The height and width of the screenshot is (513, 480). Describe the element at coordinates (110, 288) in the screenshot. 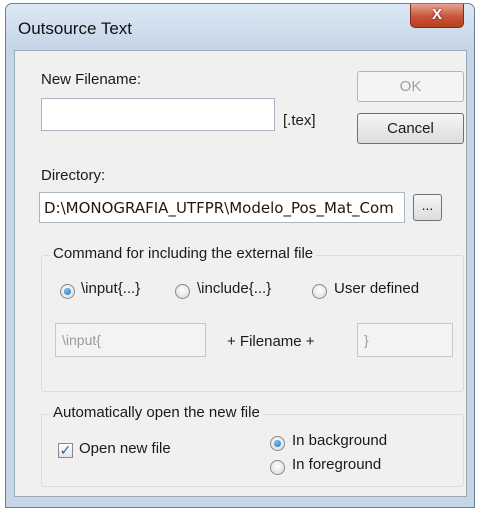

I see `radio-input-command-label: \input{...}` at that location.